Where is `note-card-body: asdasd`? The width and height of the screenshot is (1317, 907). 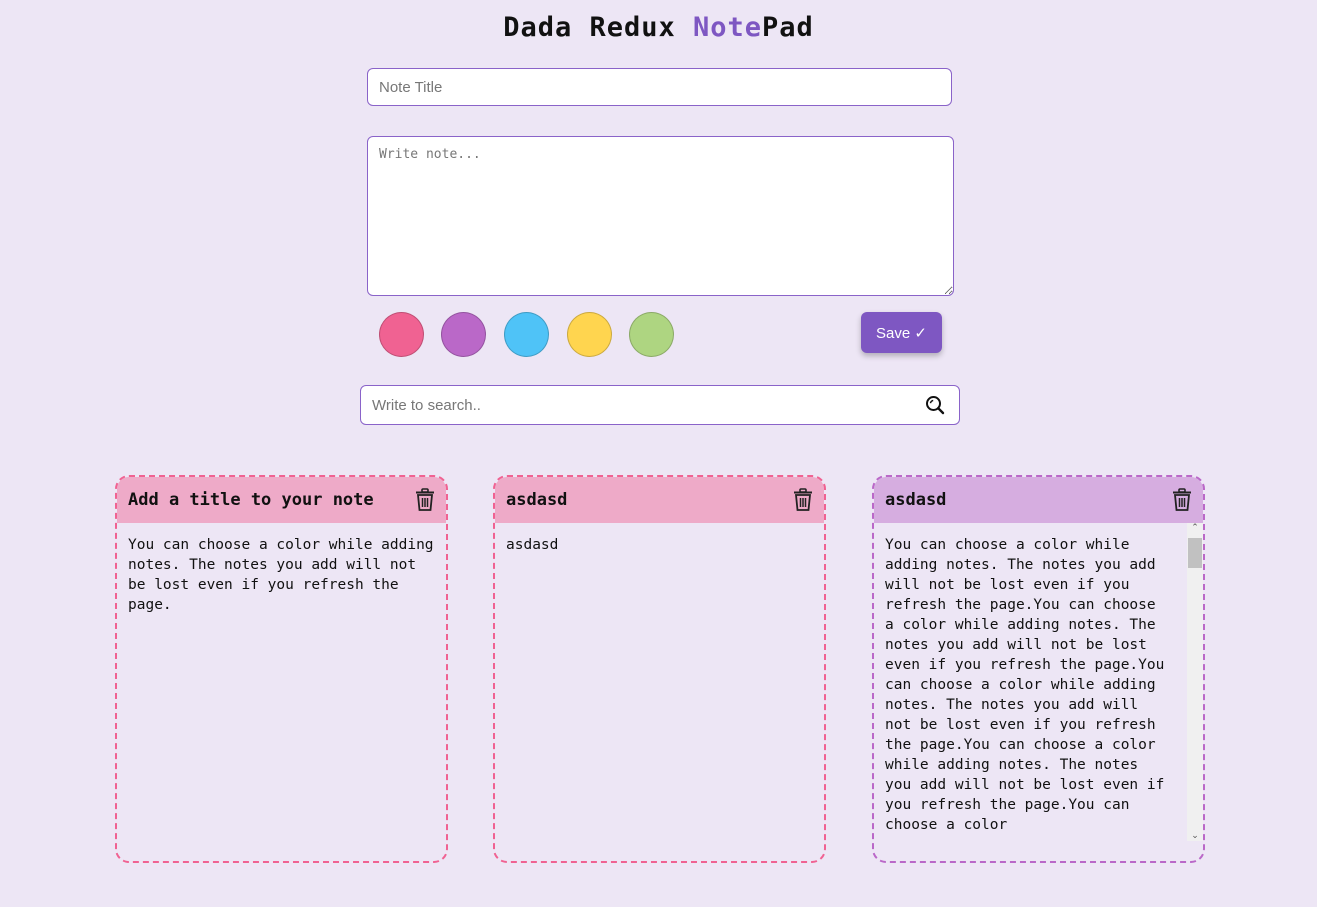
note-card-body: asdasd is located at coordinates (532, 545).